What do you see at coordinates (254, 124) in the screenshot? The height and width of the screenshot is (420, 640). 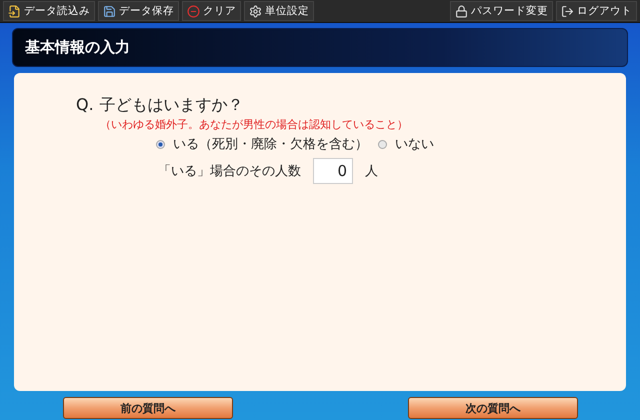 I see `question-note: （いわゆる婚外子。あなたが男性の場合は認知していること）` at bounding box center [254, 124].